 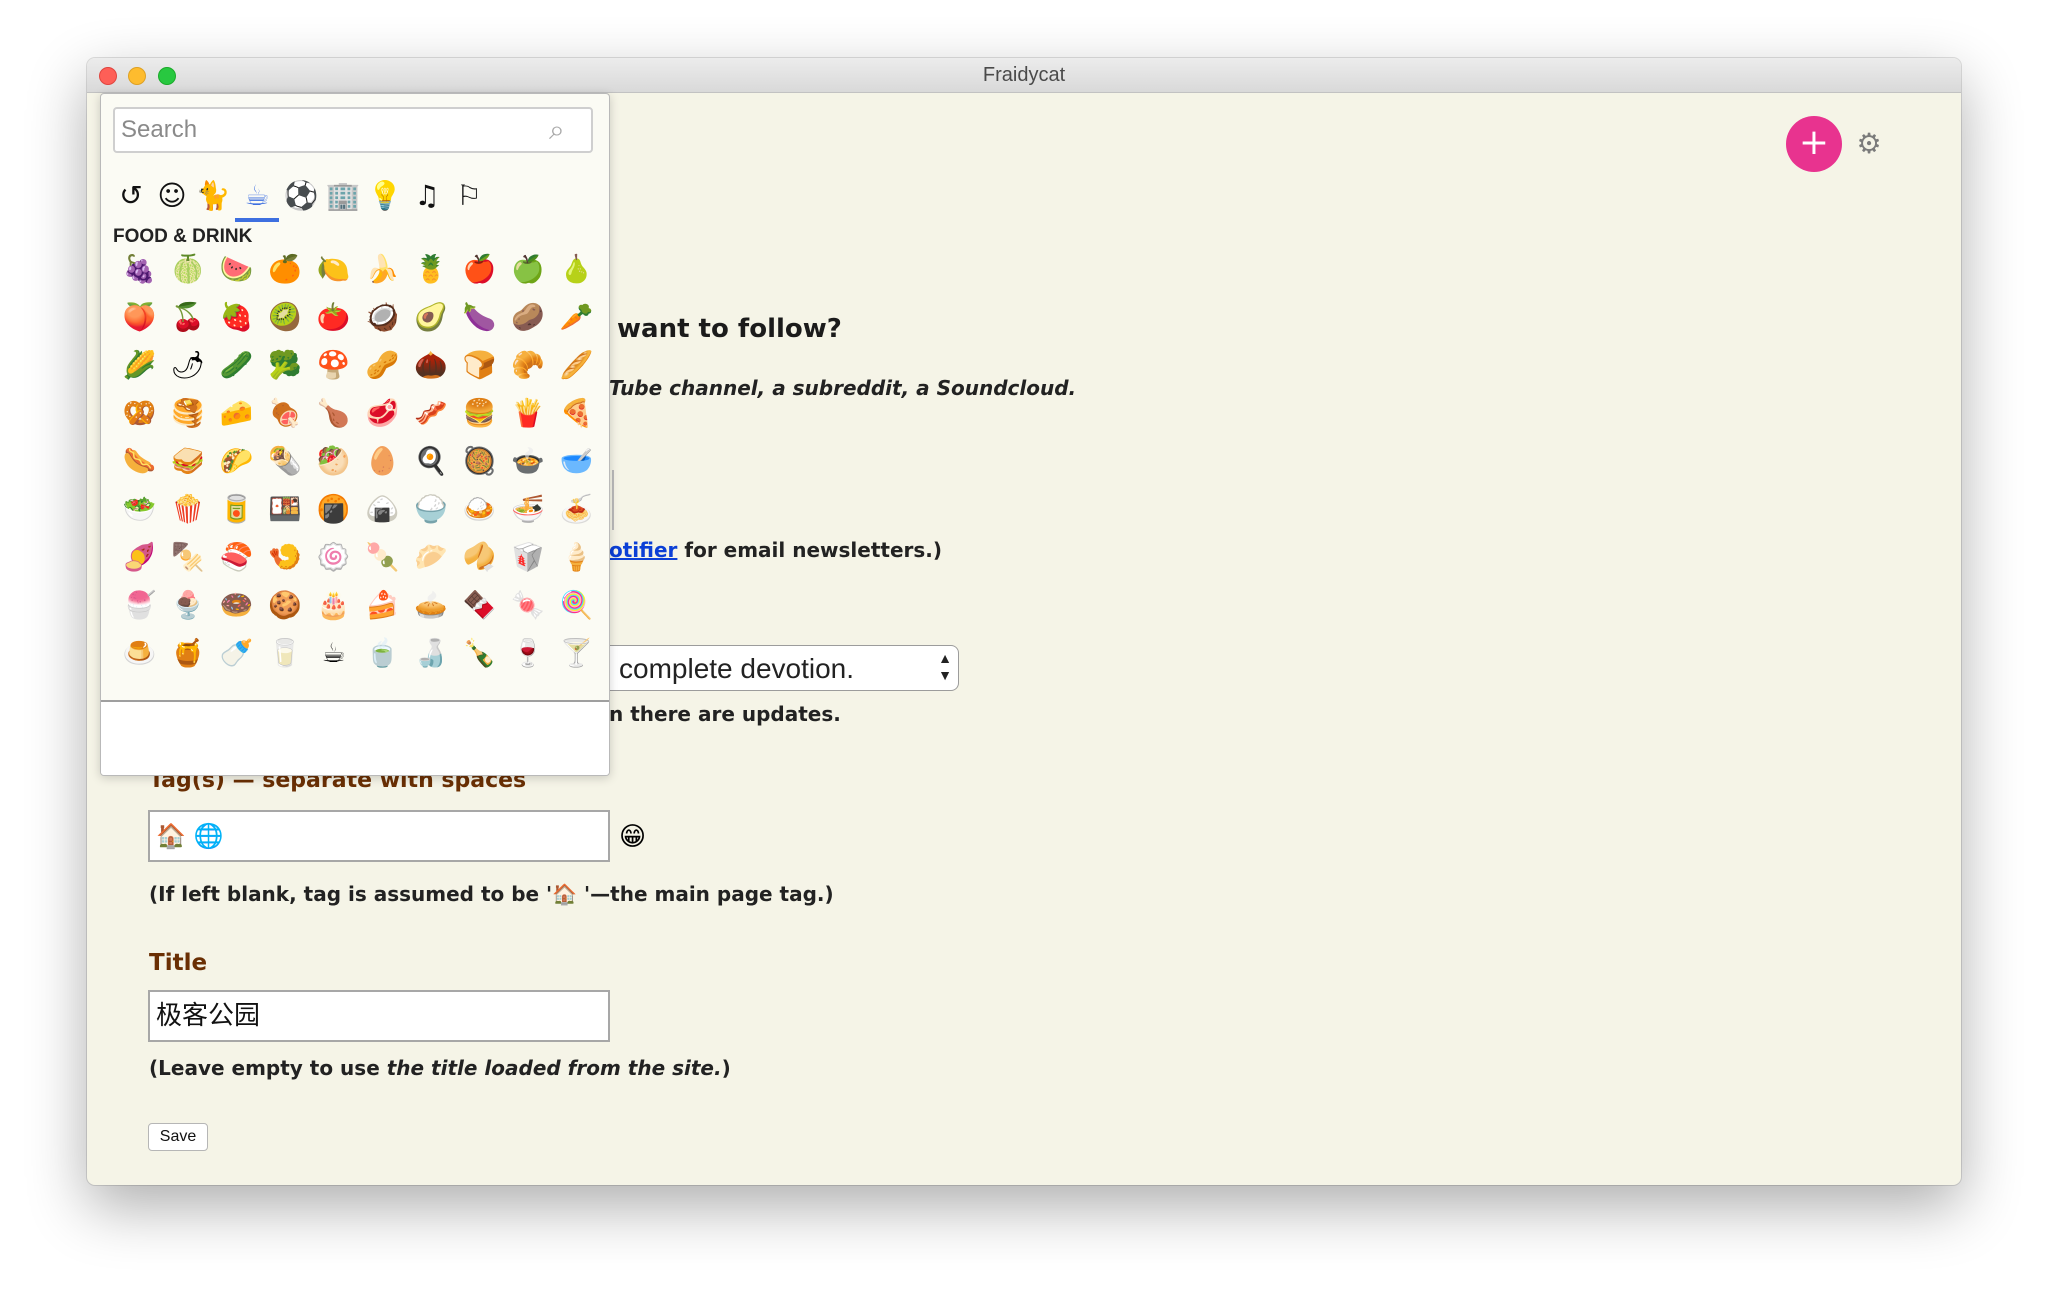 I want to click on emoji-cell: 🥒, so click(x=236, y=366).